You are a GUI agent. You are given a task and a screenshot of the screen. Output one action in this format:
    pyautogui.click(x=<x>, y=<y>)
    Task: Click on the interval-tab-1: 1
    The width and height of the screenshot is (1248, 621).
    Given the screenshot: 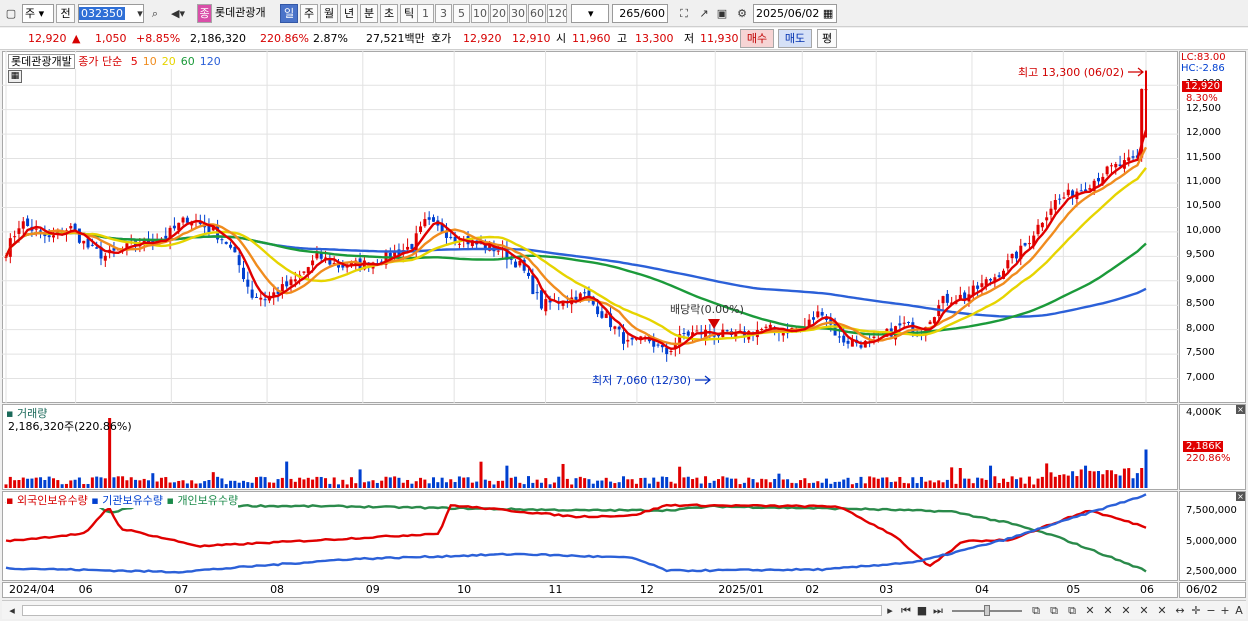 What is the action you would take?
    pyautogui.click(x=425, y=13)
    